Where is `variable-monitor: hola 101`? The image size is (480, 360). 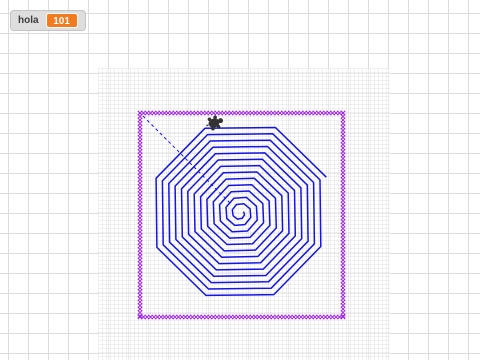
variable-monitor: hola 101 is located at coordinates (48, 20).